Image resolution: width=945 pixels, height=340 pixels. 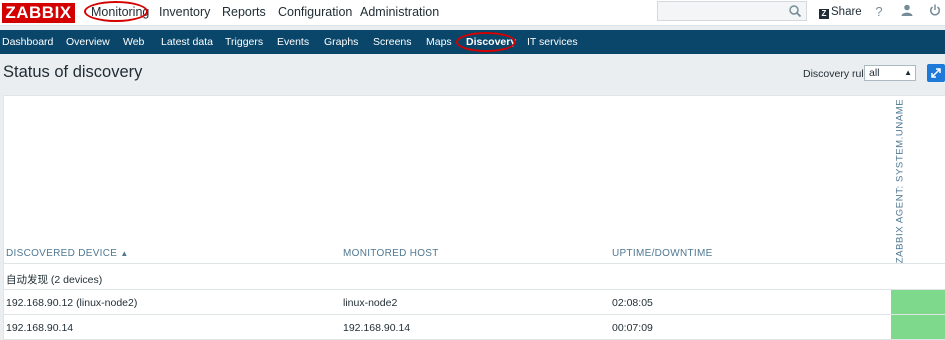 I want to click on row-2-device: 192.168.90.14, so click(x=40, y=328).